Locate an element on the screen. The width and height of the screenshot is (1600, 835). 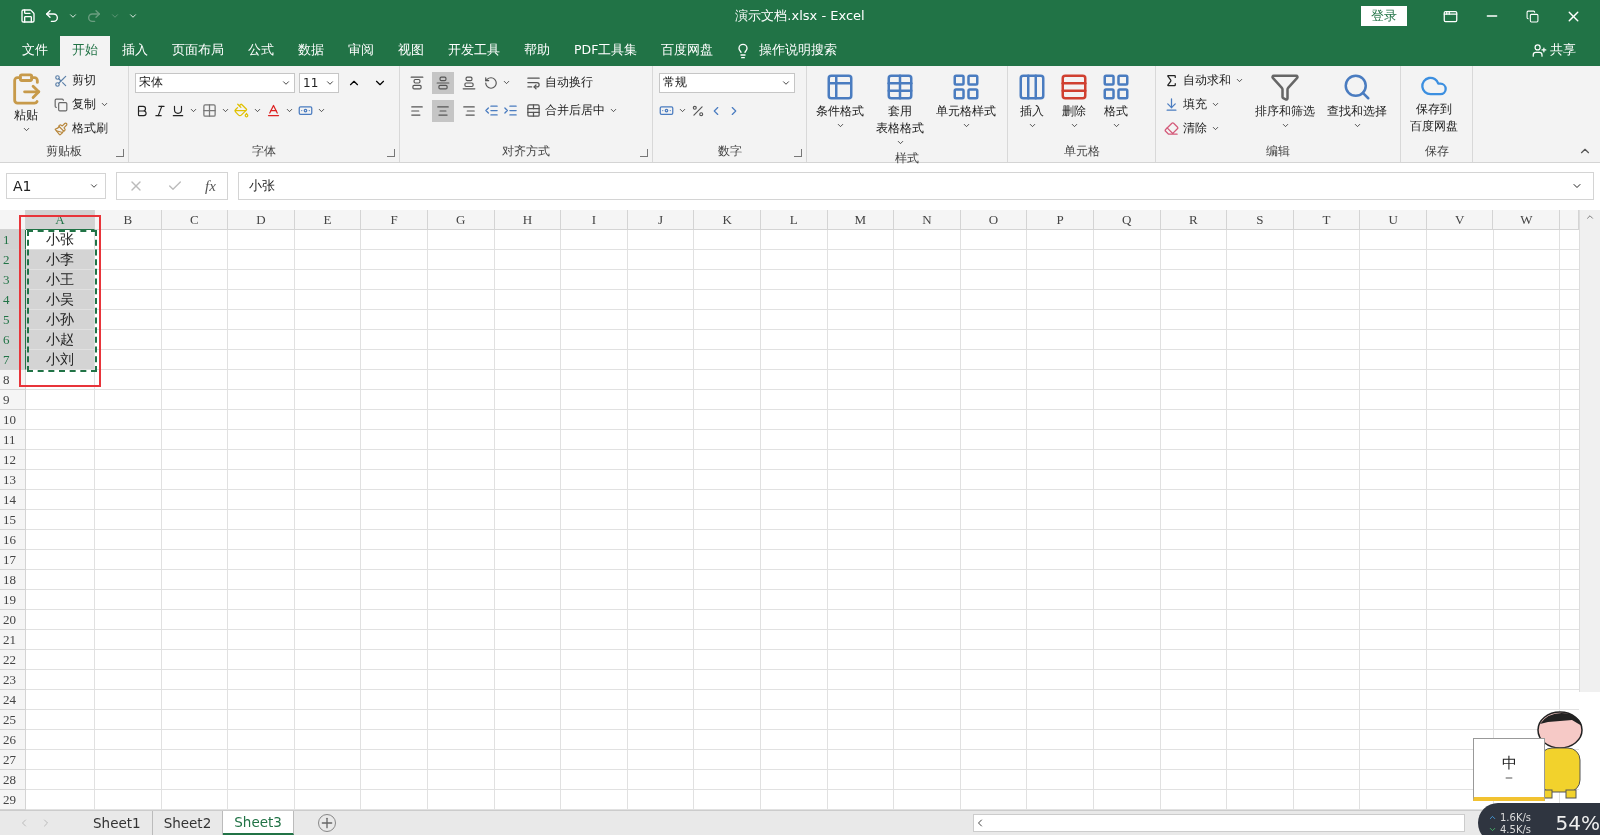
clear-button: 清除 is located at coordinates (1204, 128).